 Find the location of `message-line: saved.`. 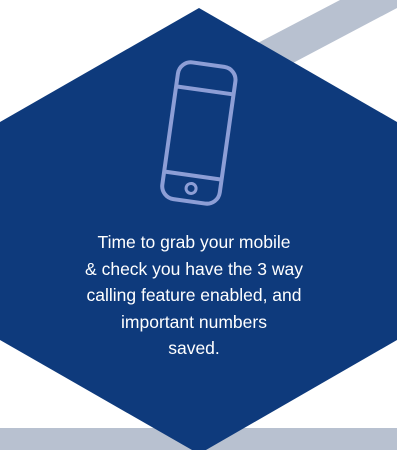

message-line: saved. is located at coordinates (194, 348).